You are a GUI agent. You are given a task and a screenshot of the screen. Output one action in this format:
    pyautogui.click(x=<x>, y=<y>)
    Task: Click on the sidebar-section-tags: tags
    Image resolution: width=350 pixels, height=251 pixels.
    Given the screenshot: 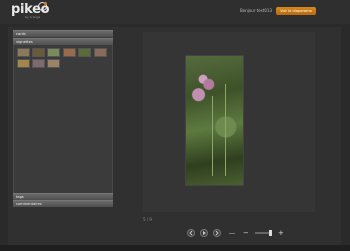 What is the action you would take?
    pyautogui.click(x=63, y=196)
    